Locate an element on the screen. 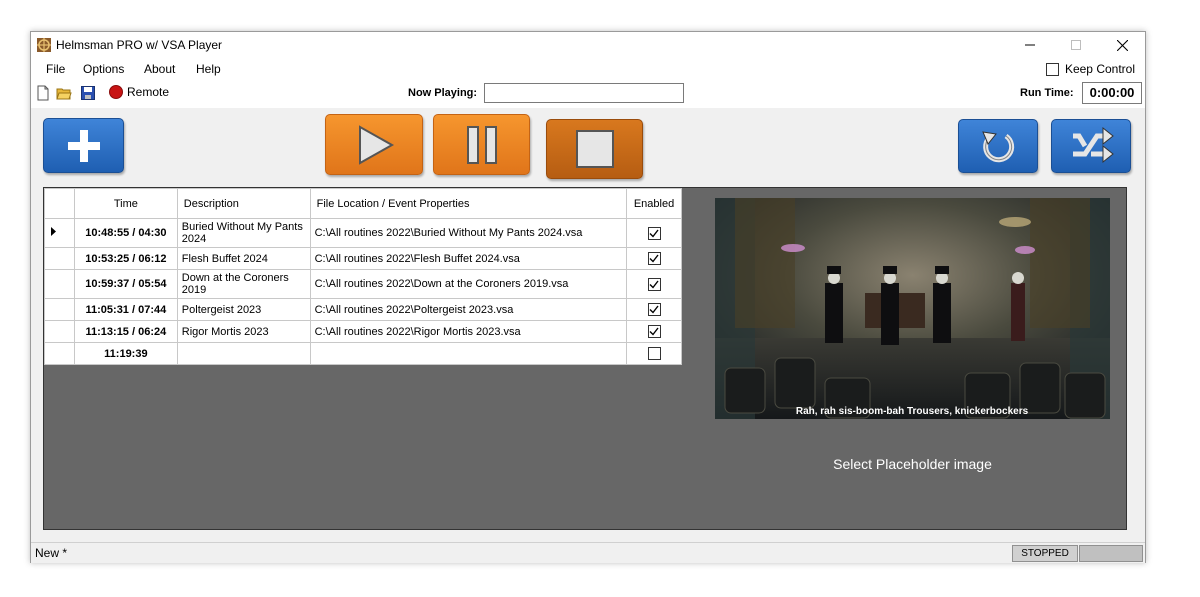  row-description is located at coordinates (243, 353).